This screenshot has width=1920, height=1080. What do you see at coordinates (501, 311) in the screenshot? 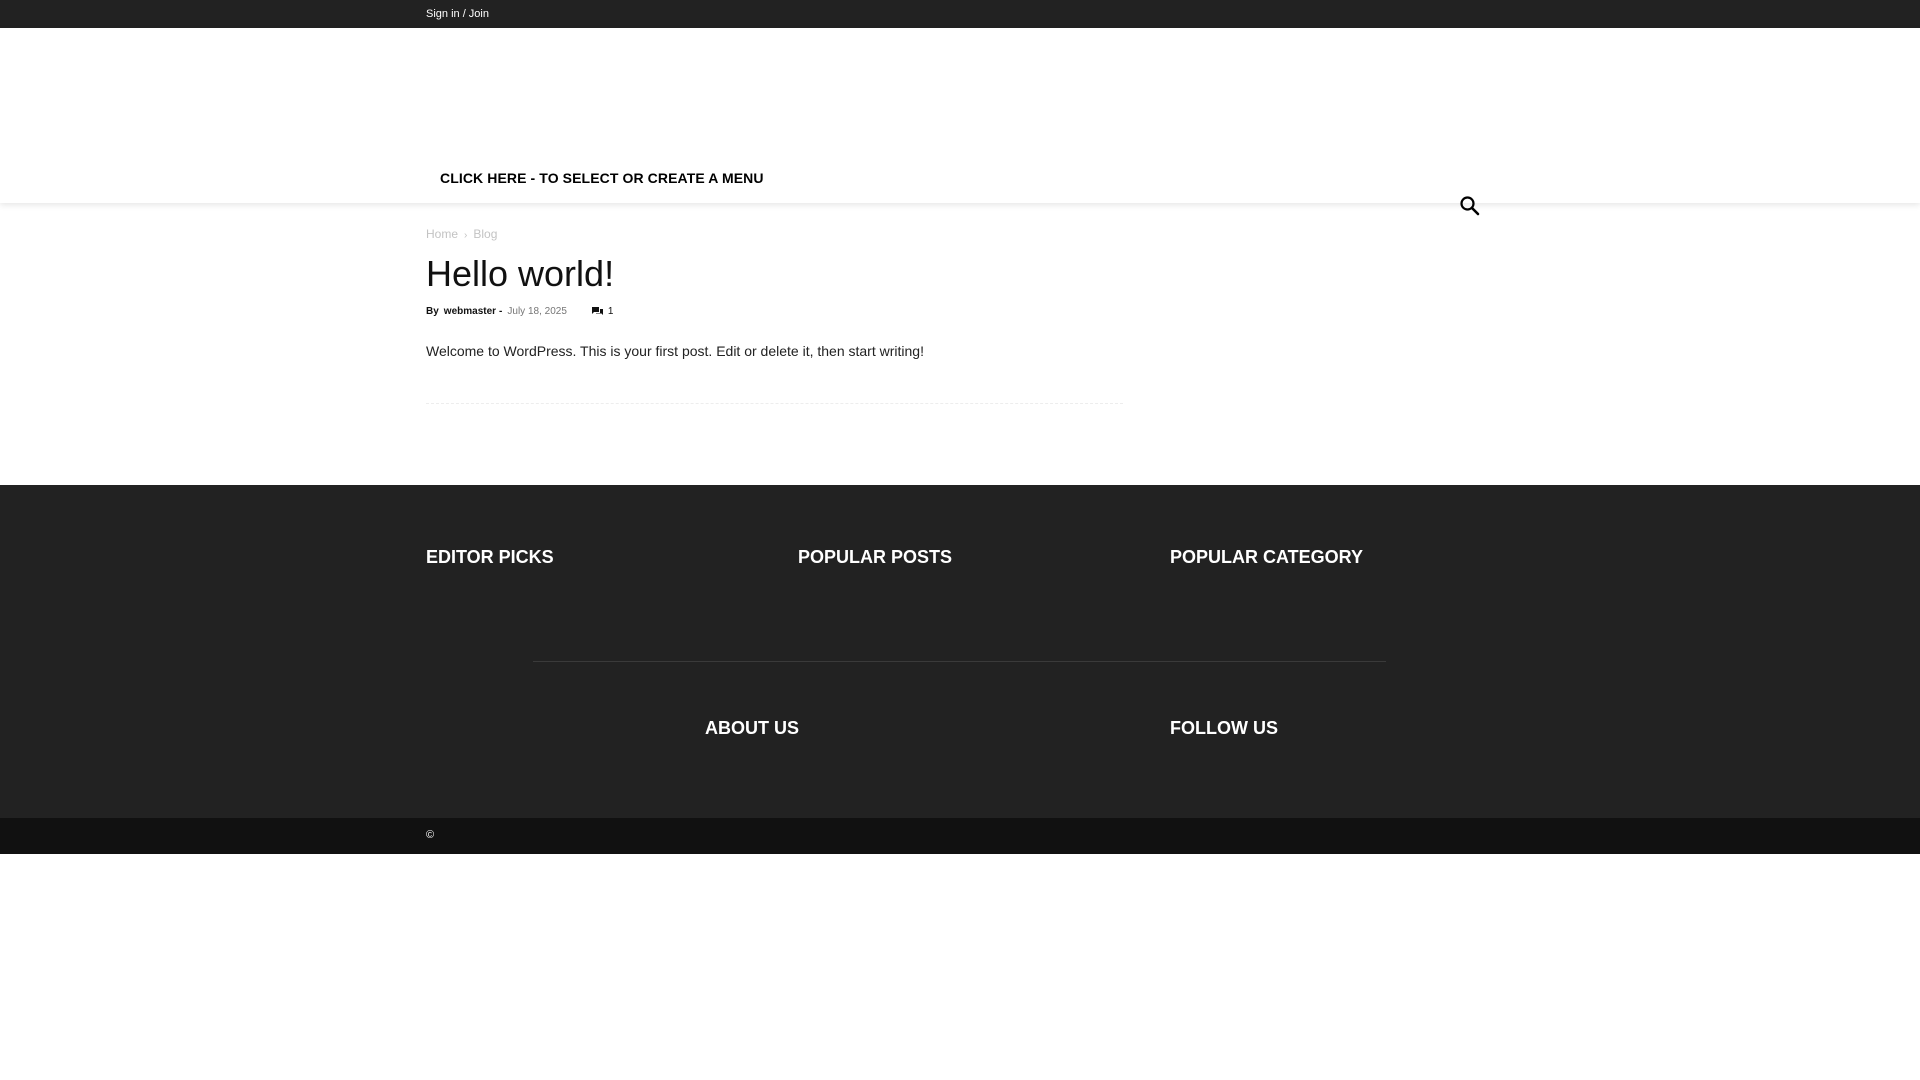
I see `meta-dash: -` at bounding box center [501, 311].